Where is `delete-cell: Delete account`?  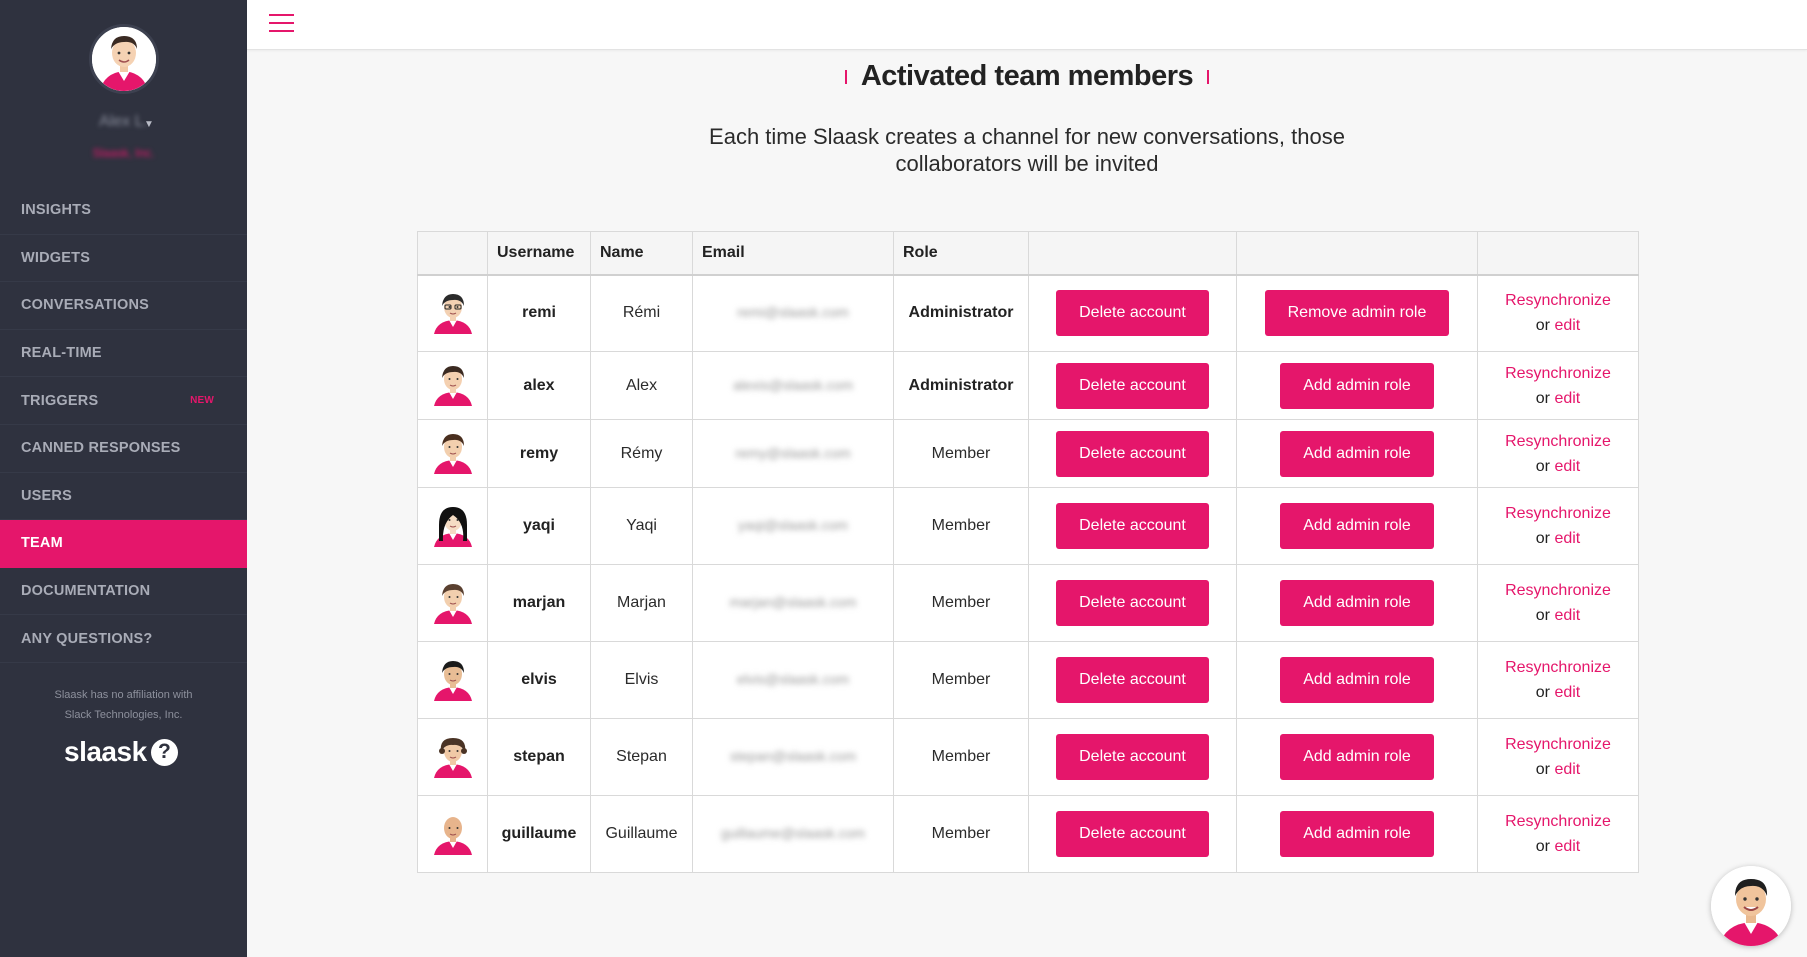 delete-cell: Delete account is located at coordinates (1132, 385).